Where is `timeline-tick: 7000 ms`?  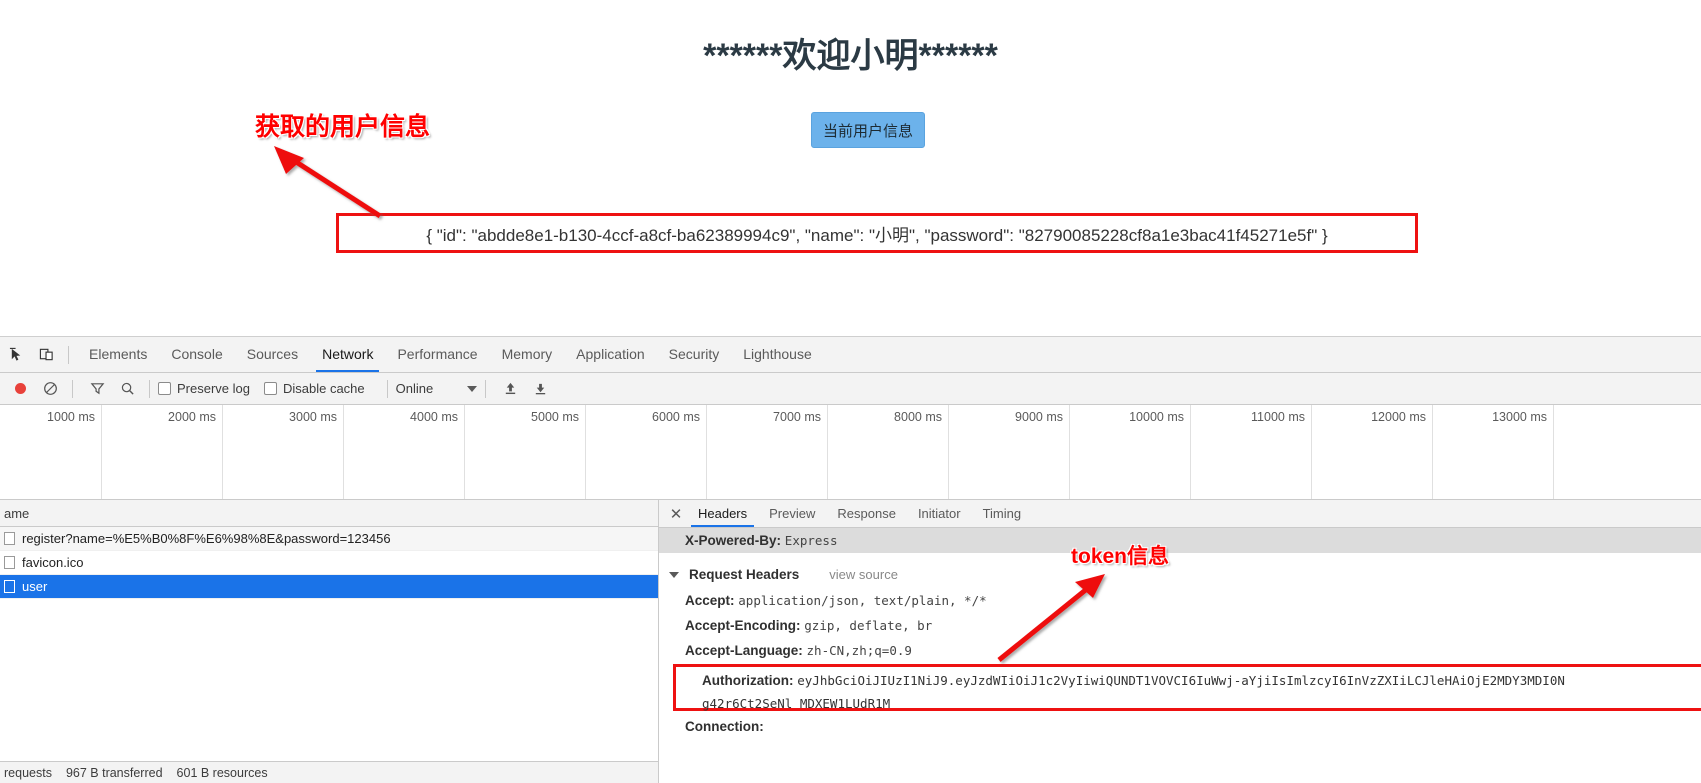
timeline-tick: 7000 ms is located at coordinates (767, 452).